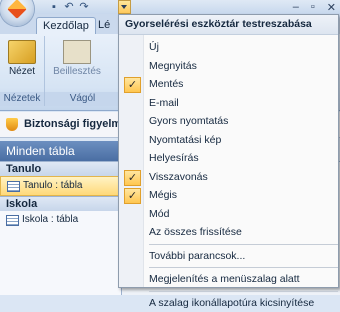  I want to click on menu-item-label: Nyomtatási kép, so click(185, 140).